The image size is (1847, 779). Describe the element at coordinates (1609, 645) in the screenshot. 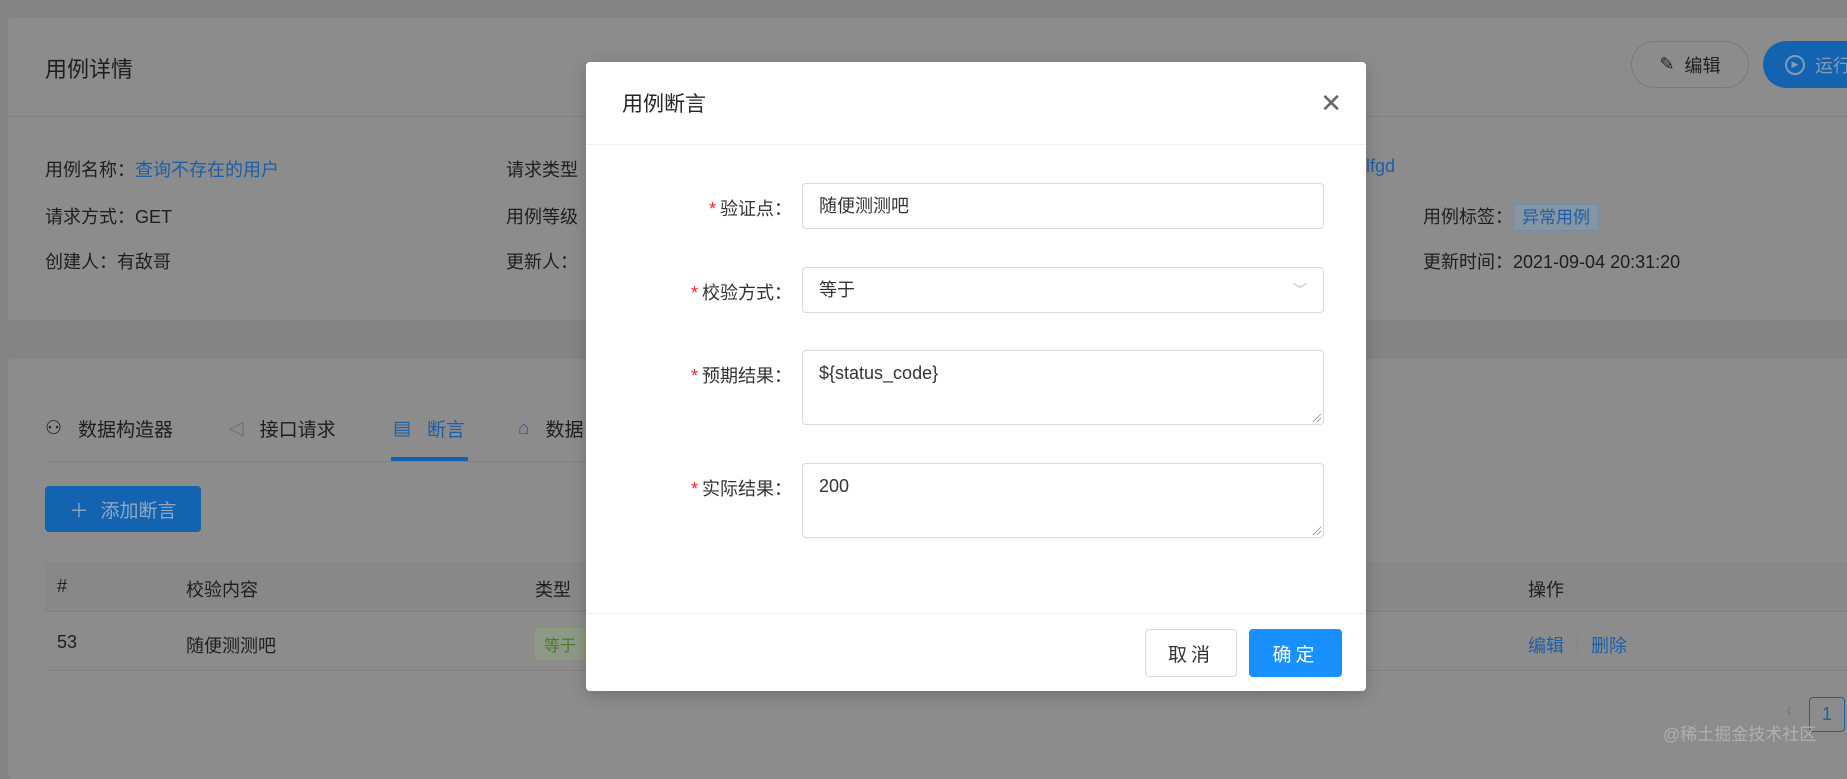

I see `row-delete-link: 删除` at that location.